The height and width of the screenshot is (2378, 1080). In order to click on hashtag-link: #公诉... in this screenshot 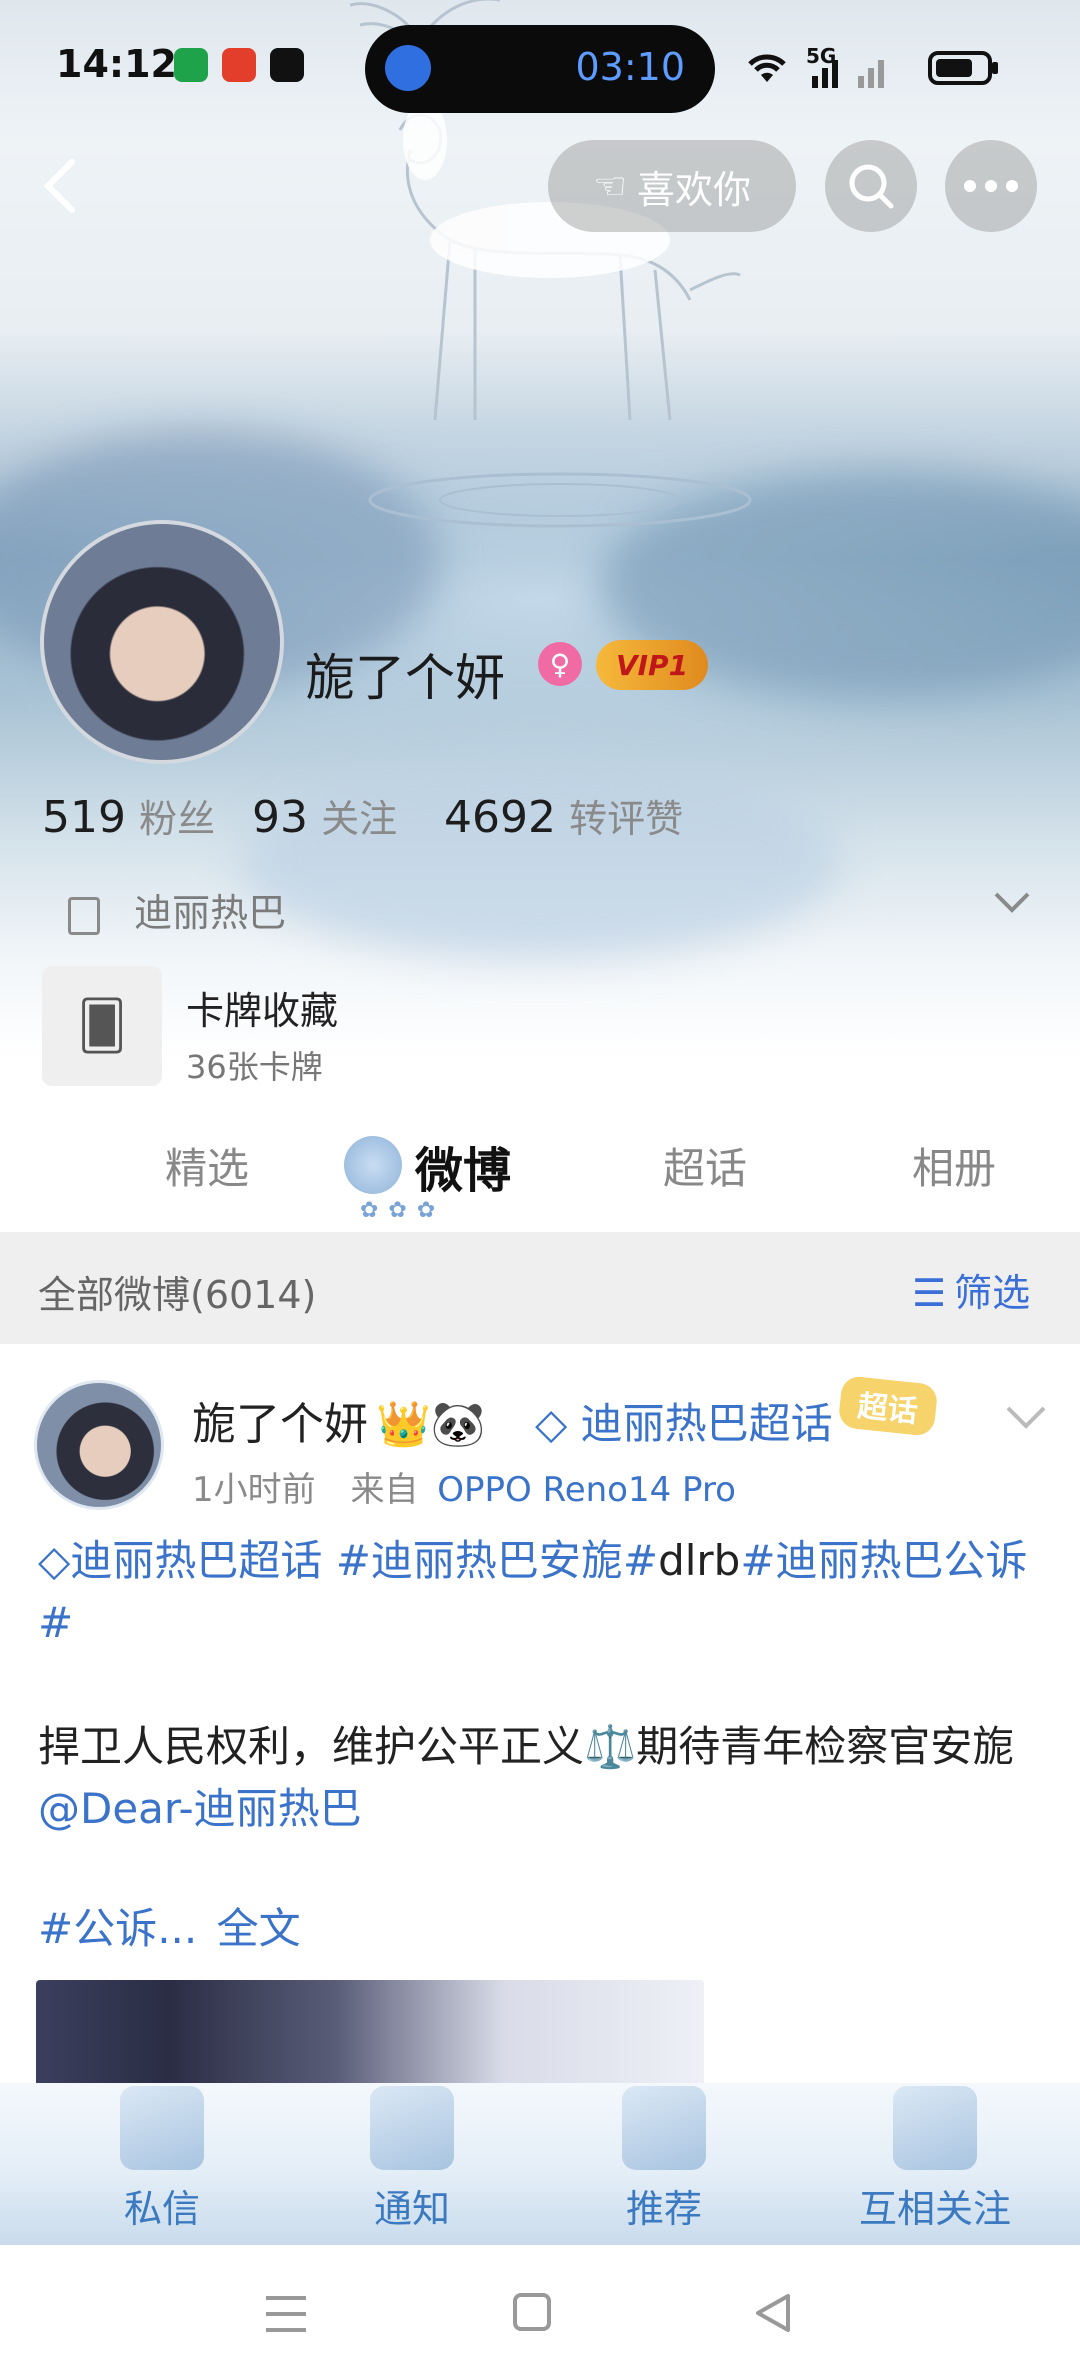, I will do `click(117, 1928)`.